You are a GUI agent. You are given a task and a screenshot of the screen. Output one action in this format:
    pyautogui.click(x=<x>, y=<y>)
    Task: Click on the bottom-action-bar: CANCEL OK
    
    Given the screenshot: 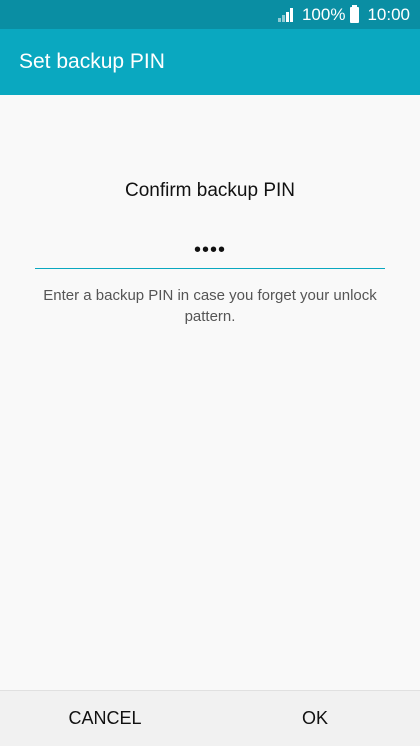 What is the action you would take?
    pyautogui.click(x=210, y=718)
    